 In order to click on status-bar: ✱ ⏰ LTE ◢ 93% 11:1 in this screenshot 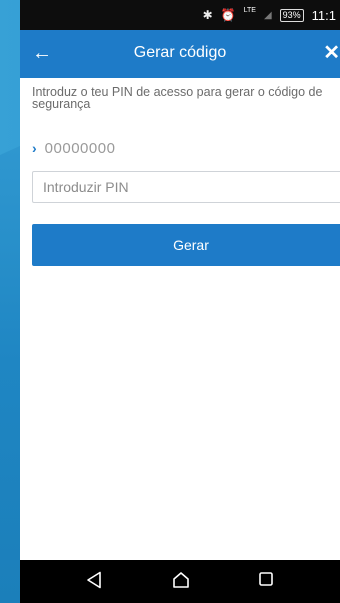, I will do `click(180, 15)`.